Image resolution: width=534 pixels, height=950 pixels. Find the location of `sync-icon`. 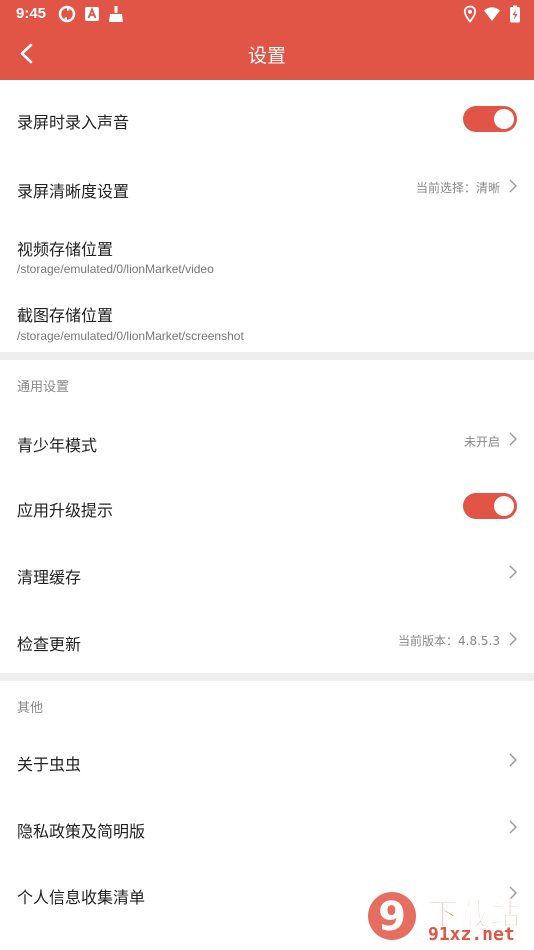

sync-icon is located at coordinates (67, 14).